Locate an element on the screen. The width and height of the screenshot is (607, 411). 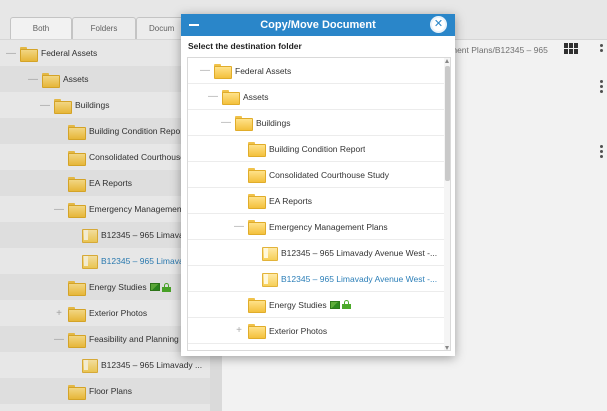
close-icon: ✕ is located at coordinates (438, 24).